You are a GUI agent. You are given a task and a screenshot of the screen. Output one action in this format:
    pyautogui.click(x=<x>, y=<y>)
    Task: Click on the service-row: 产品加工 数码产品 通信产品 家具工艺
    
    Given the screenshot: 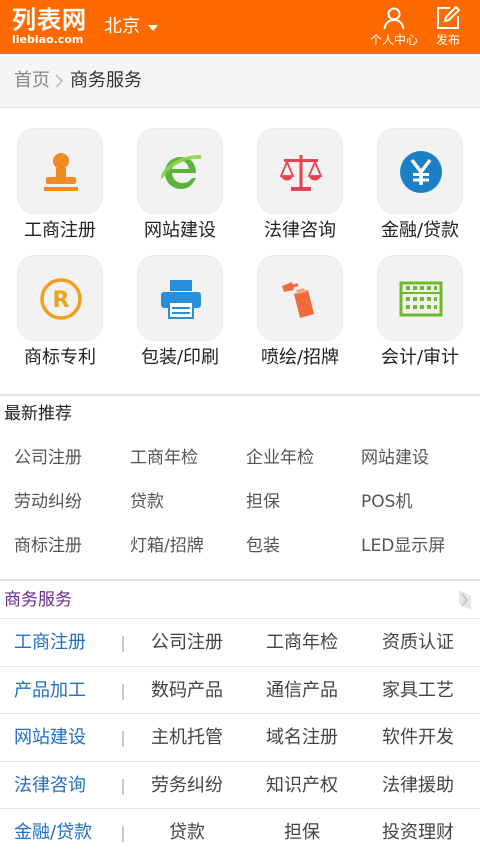 What is the action you would take?
    pyautogui.click(x=240, y=690)
    